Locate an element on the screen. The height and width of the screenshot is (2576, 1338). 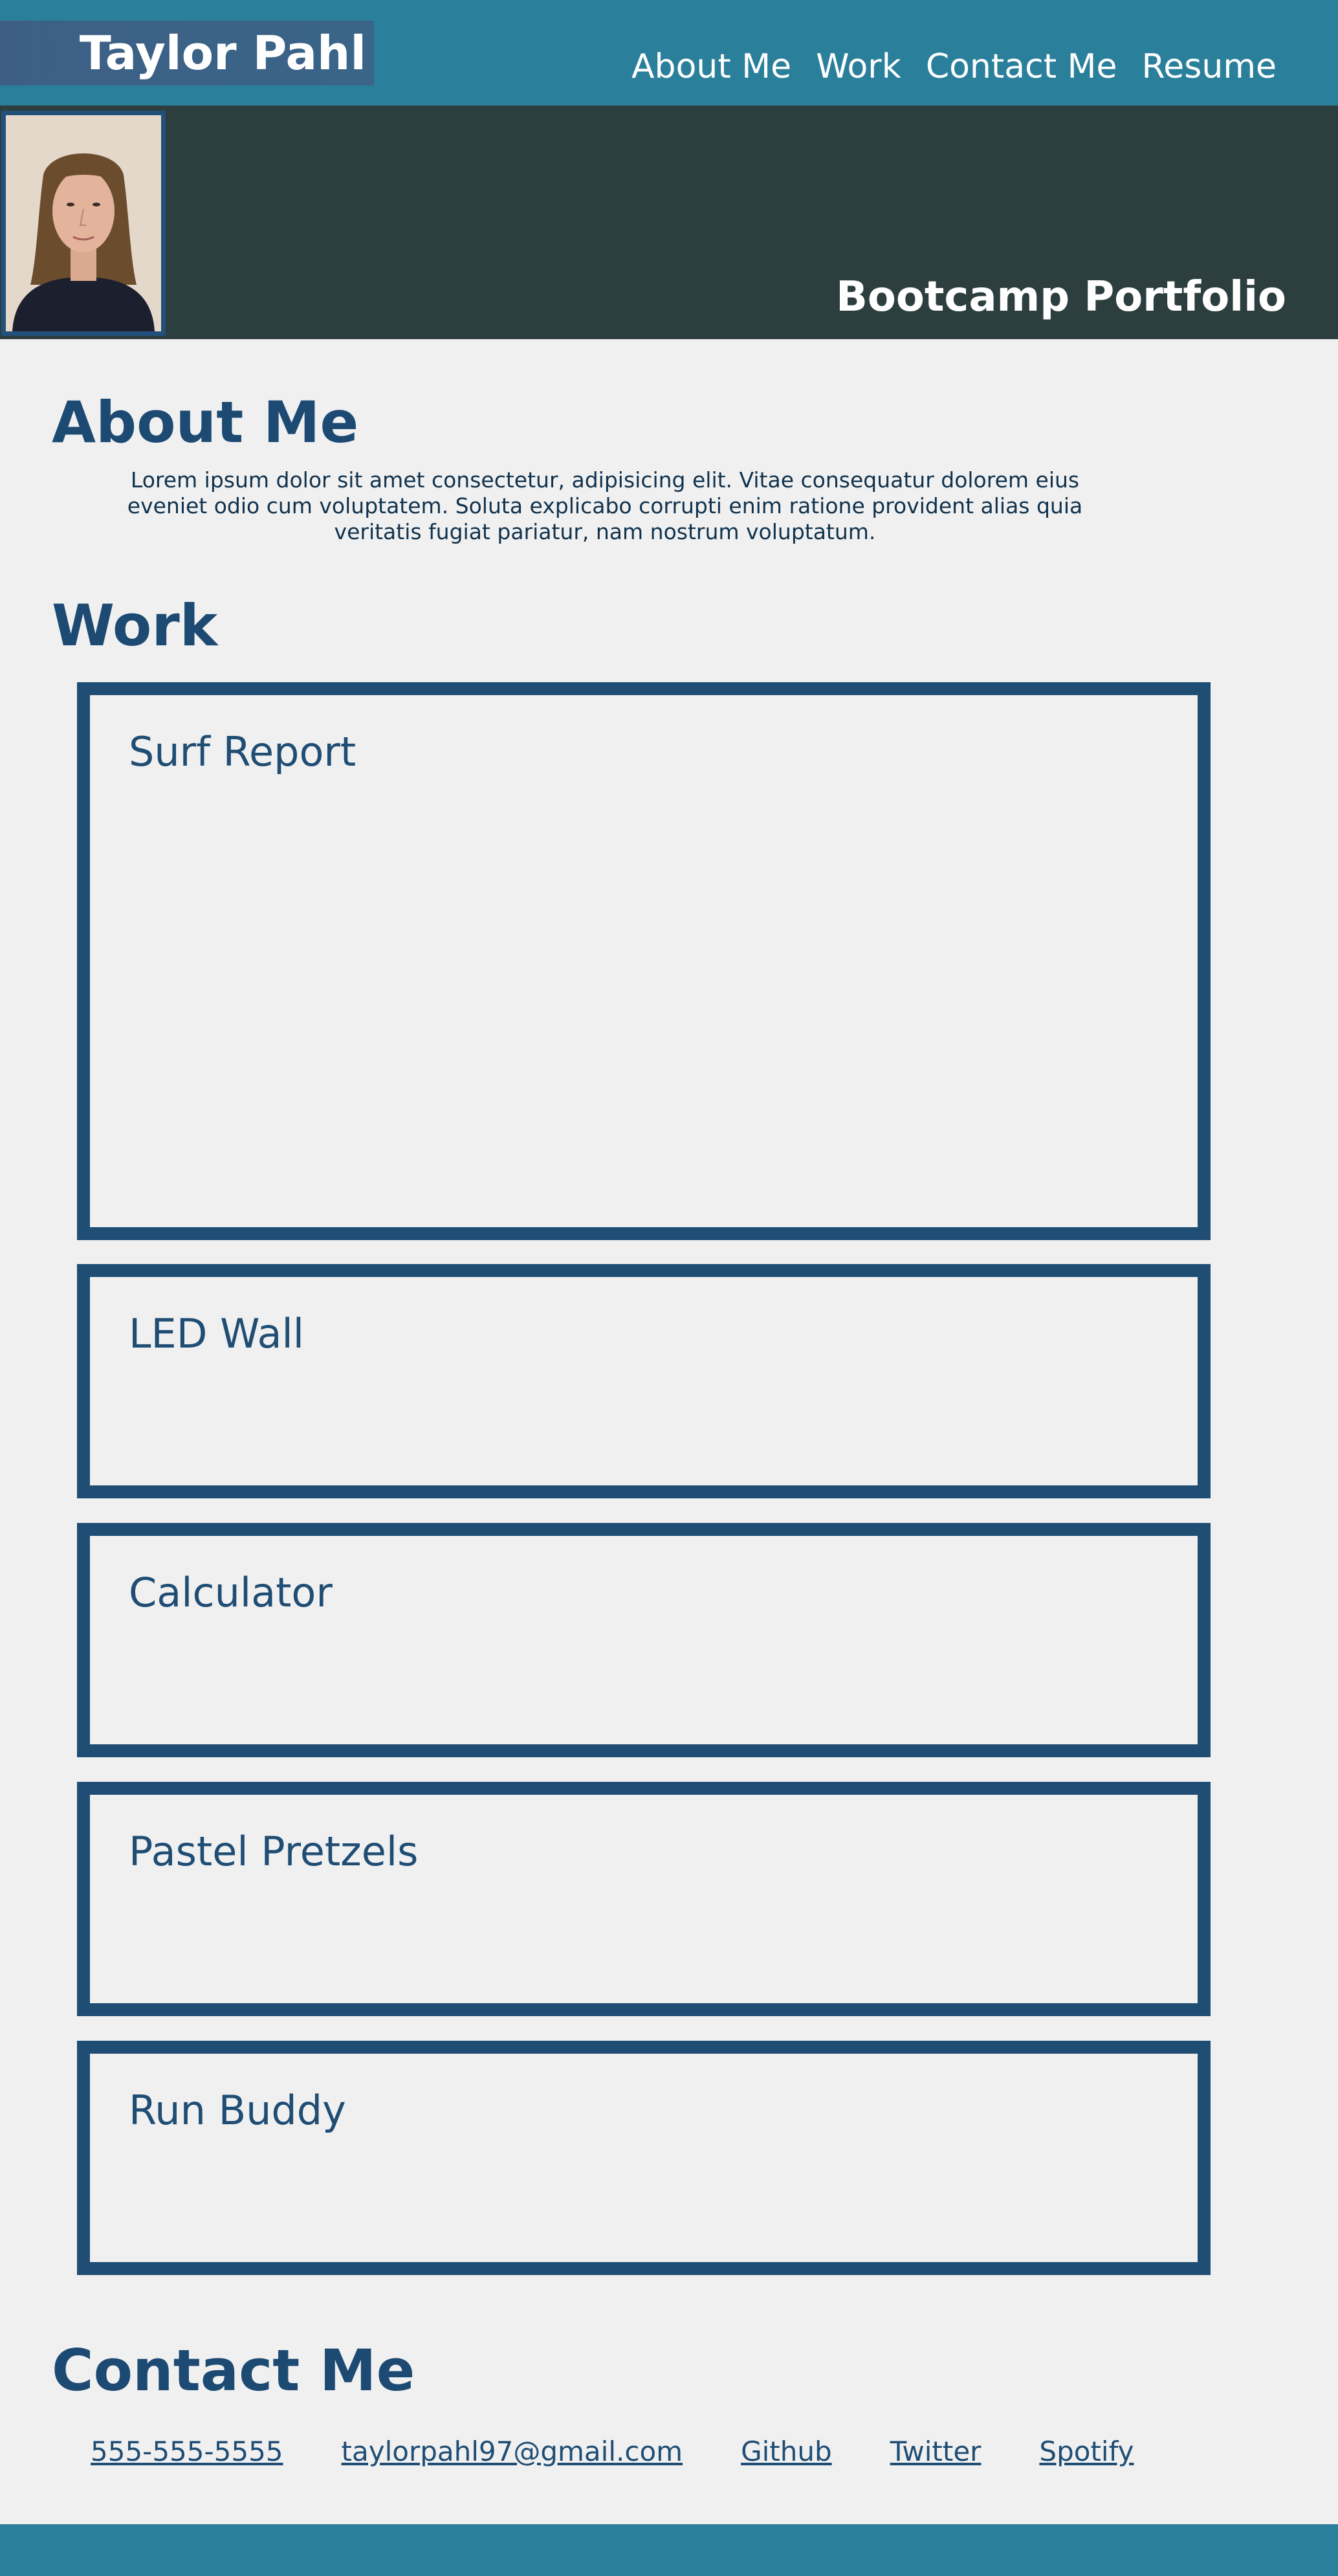
project-title: Calculator is located at coordinates (231, 1592).